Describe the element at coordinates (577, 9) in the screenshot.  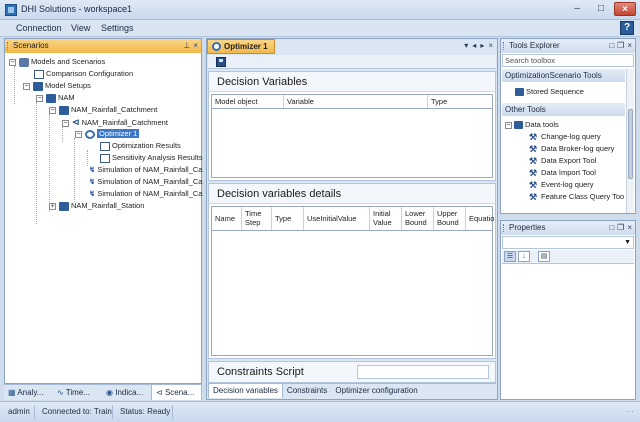
I see `minimize-icon: –` at that location.